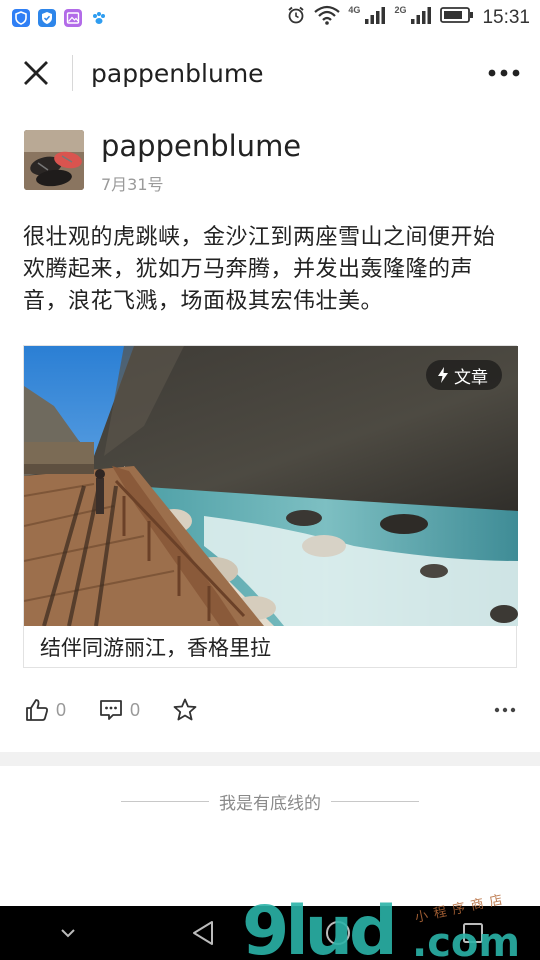 The width and height of the screenshot is (540, 960). Describe the element at coordinates (132, 184) in the screenshot. I see `post-date: 7月31号` at that location.